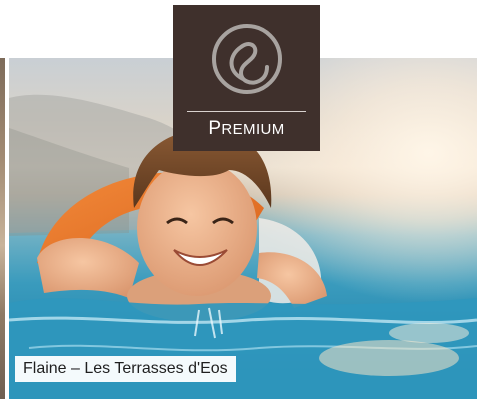 The width and height of the screenshot is (477, 399). Describe the element at coordinates (125, 369) in the screenshot. I see `residence-title: Flaine – Les Terrasses d'Eos` at that location.